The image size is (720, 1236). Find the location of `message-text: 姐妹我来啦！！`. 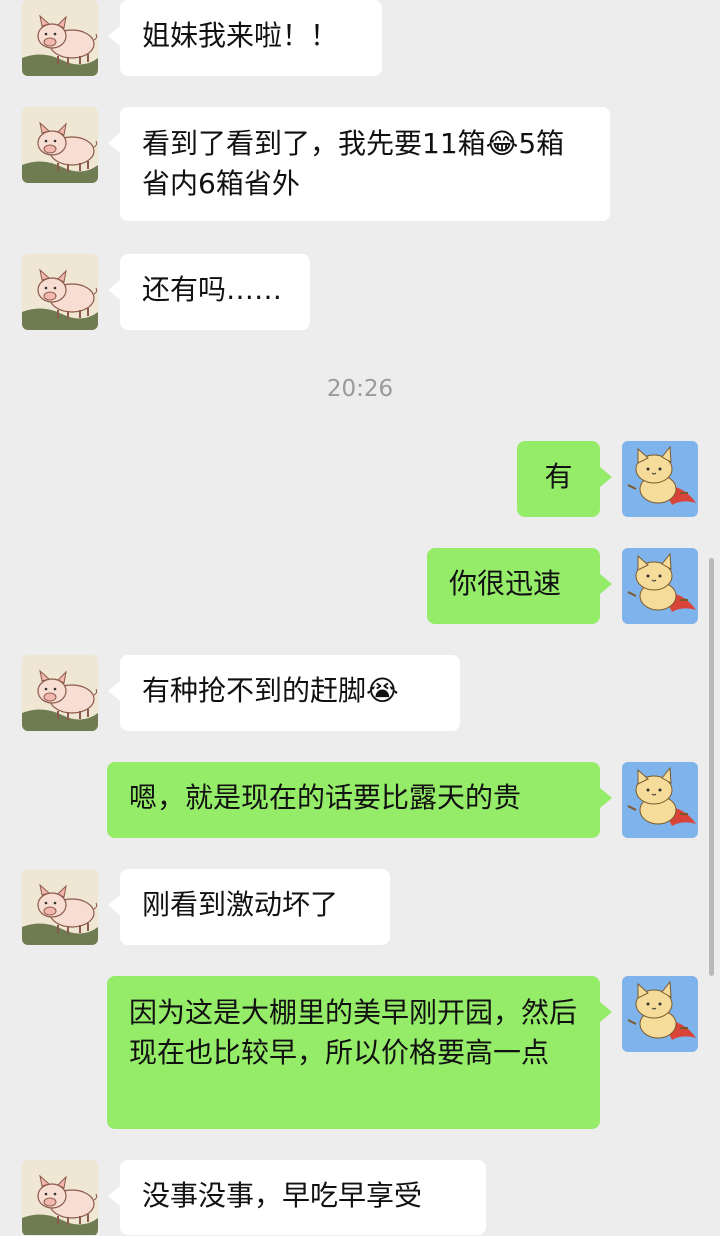

message-text: 姐妹我来啦！！ is located at coordinates (240, 35).